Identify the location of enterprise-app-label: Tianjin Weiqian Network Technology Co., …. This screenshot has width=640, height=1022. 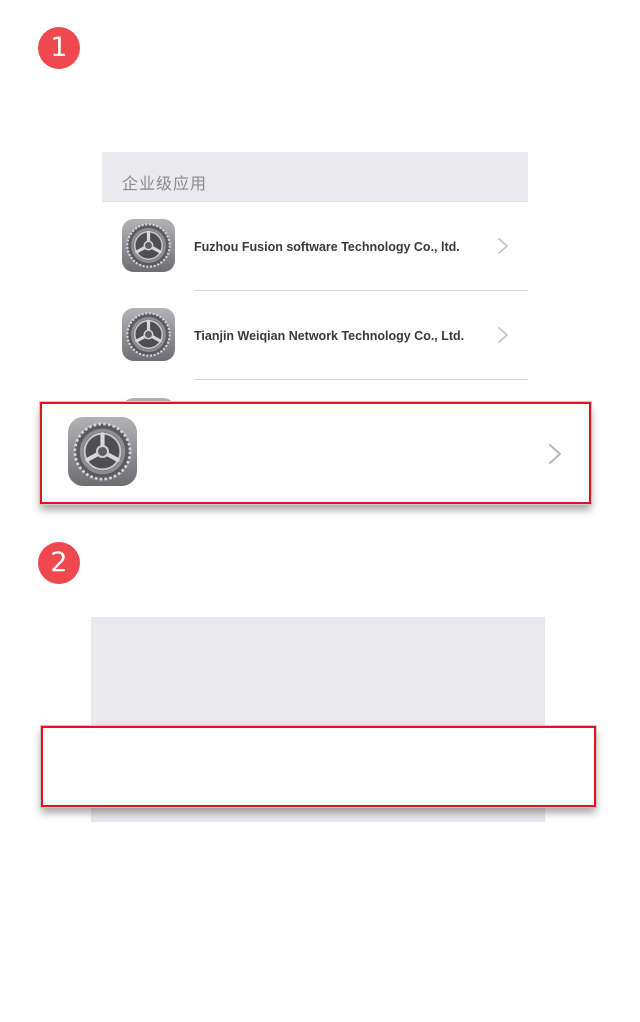
(329, 336).